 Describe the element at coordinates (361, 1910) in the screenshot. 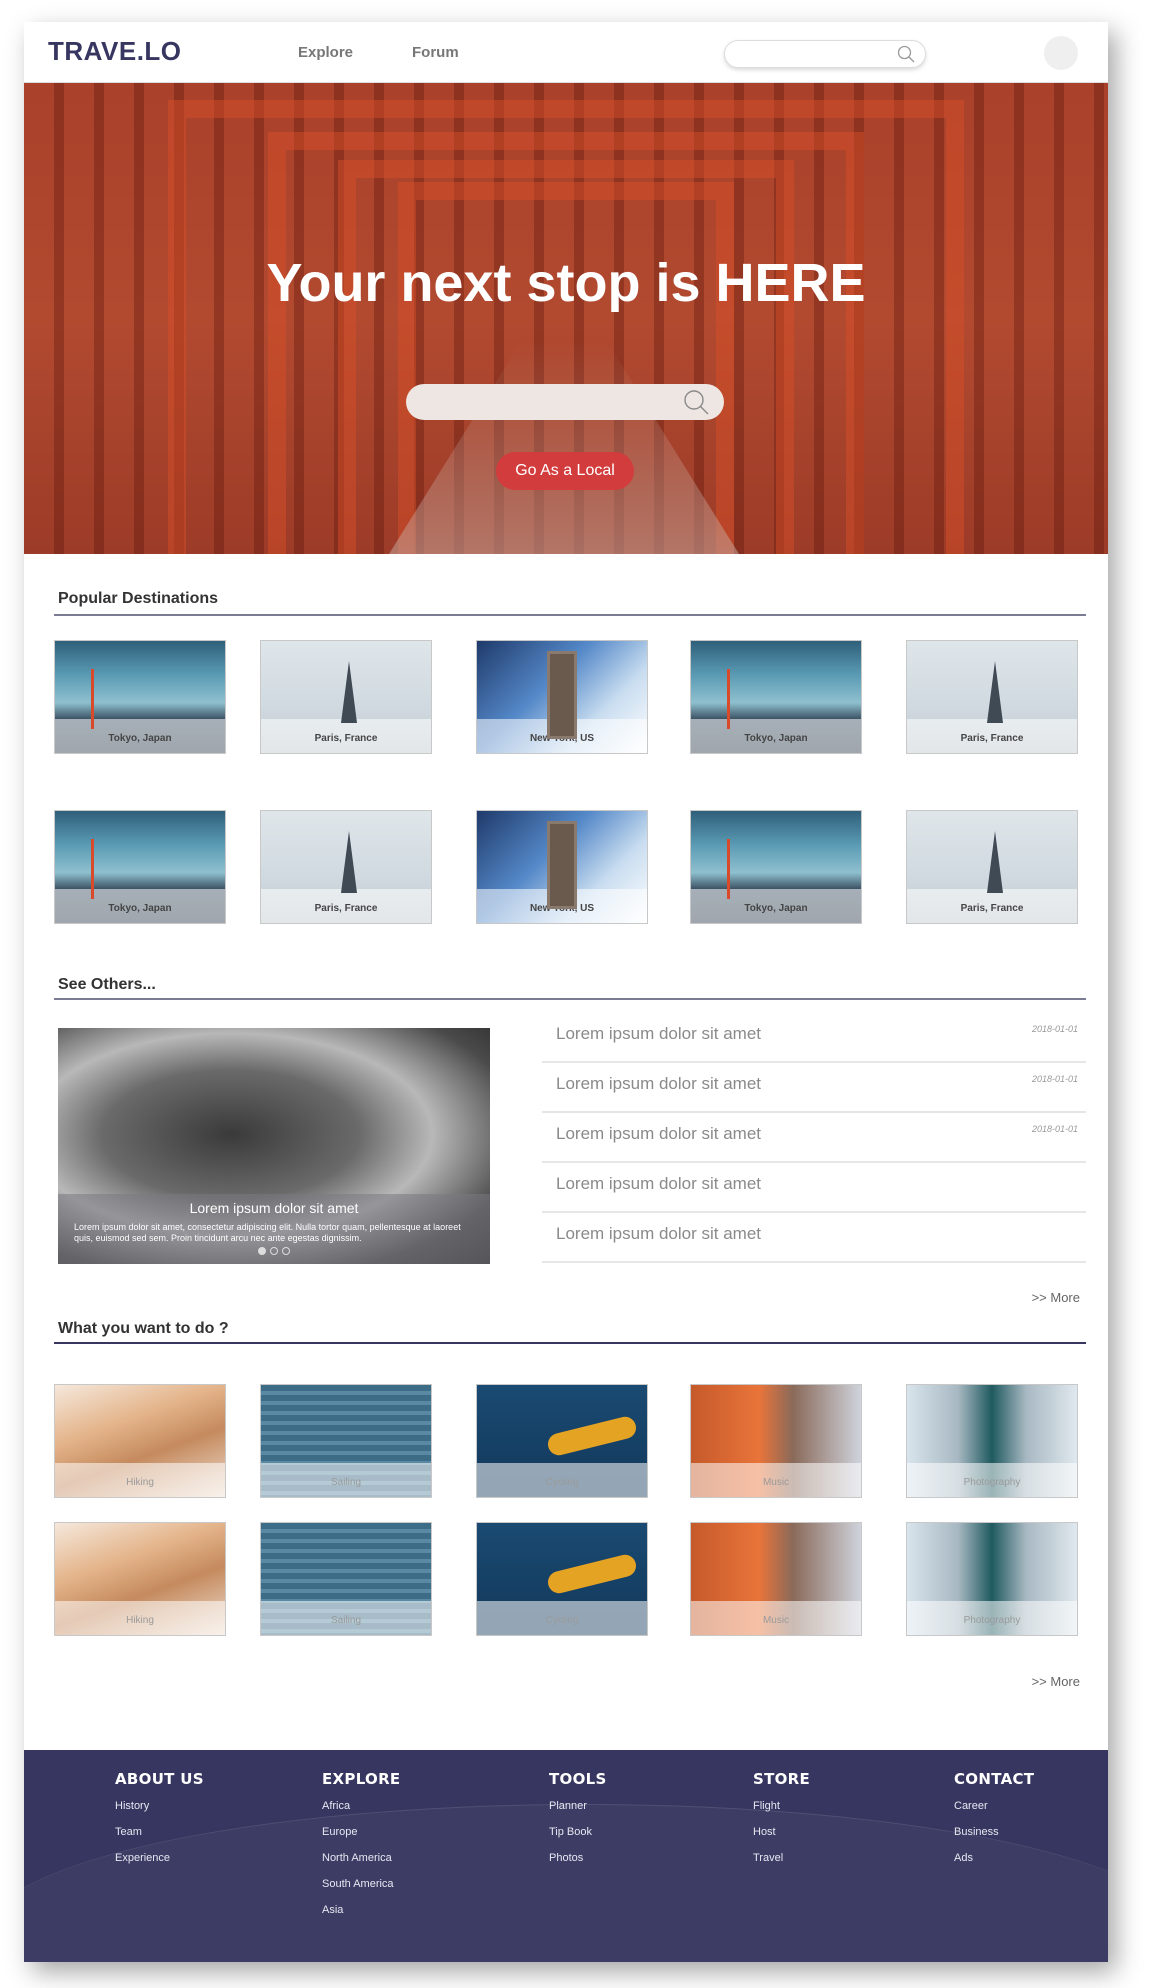

I see `footer-link: Asia` at that location.